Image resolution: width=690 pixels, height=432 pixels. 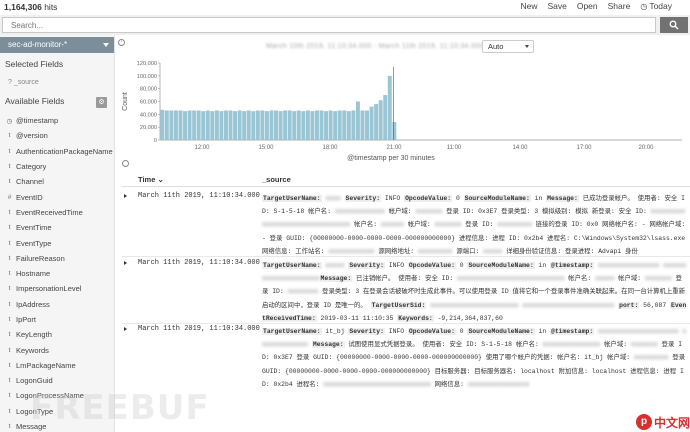 What do you see at coordinates (57, 212) in the screenshot?
I see `field-item: t EventReceivedTime` at bounding box center [57, 212].